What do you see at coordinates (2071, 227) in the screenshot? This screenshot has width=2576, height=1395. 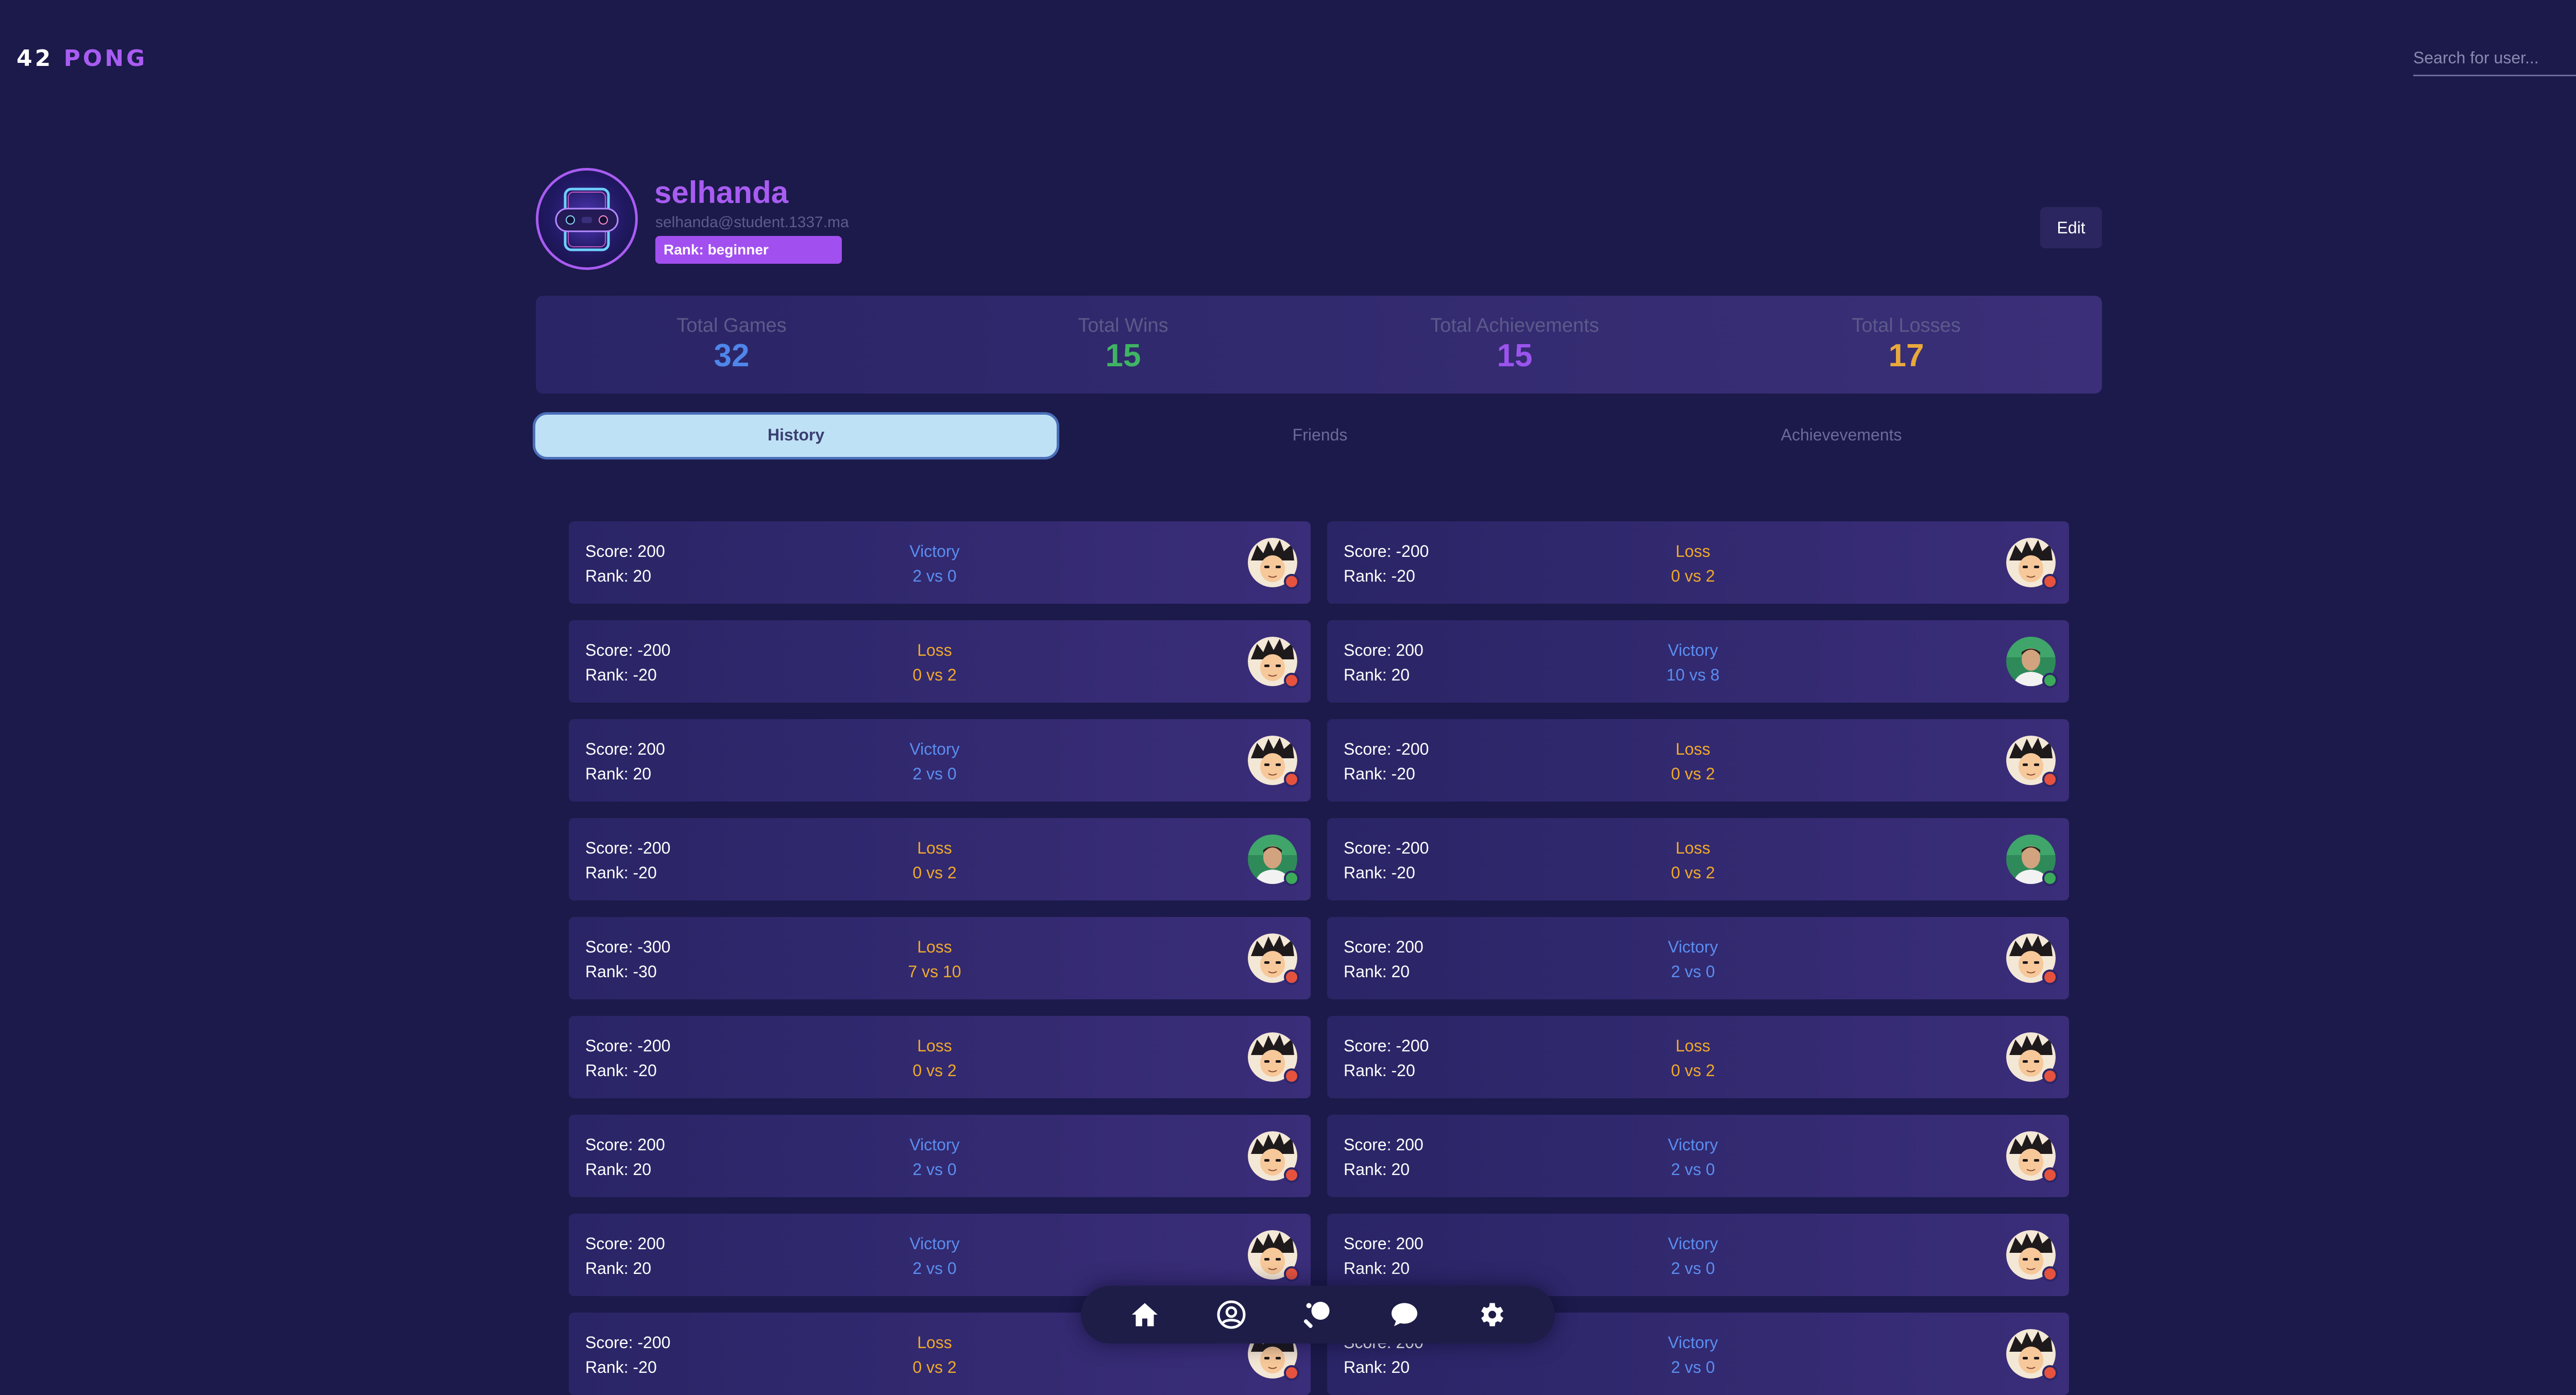 I see `edit-profile-button: Edit` at bounding box center [2071, 227].